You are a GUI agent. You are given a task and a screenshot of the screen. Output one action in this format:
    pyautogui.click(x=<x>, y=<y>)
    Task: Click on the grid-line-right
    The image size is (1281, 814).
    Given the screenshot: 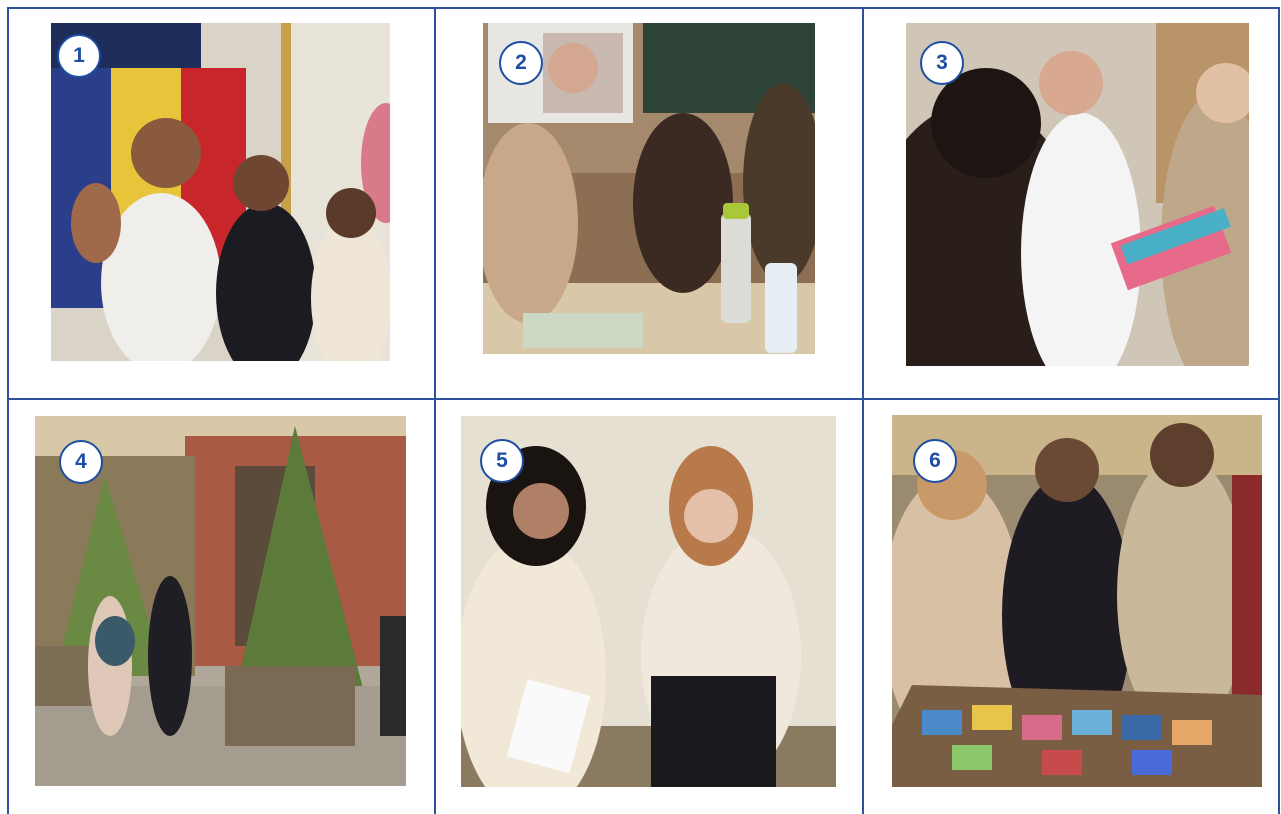 What is the action you would take?
    pyautogui.click(x=1279, y=410)
    